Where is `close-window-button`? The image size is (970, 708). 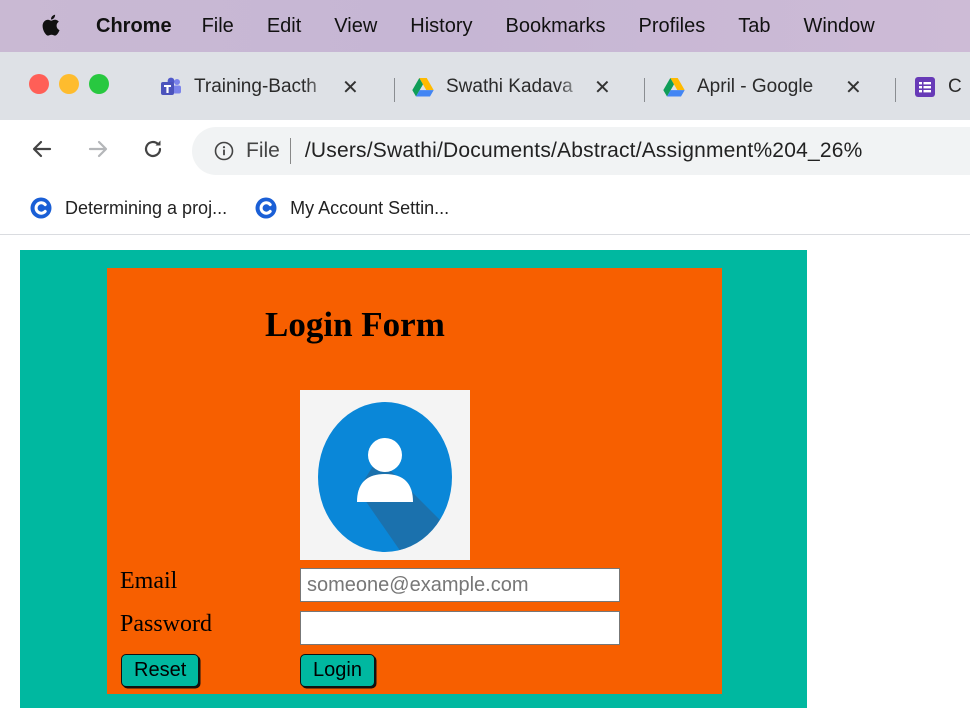
close-window-button is located at coordinates (39, 84).